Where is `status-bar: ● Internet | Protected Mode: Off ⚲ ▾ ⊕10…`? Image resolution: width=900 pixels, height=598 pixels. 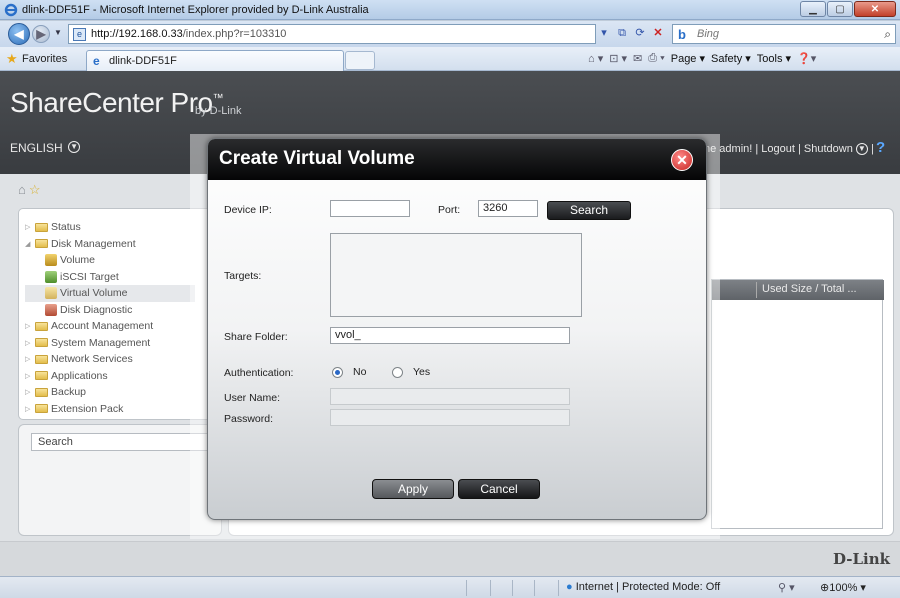 status-bar: ● Internet | Protected Mode: Off ⚲ ▾ ⊕10… is located at coordinates (450, 587).